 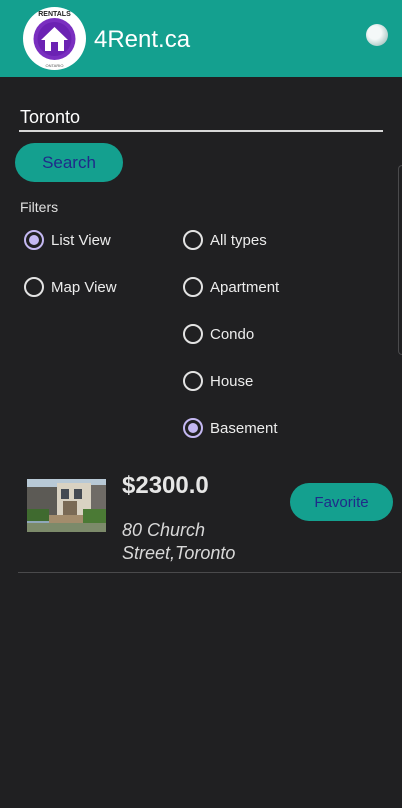 I want to click on svg-text: ONTARIO, so click(x=55, y=65).